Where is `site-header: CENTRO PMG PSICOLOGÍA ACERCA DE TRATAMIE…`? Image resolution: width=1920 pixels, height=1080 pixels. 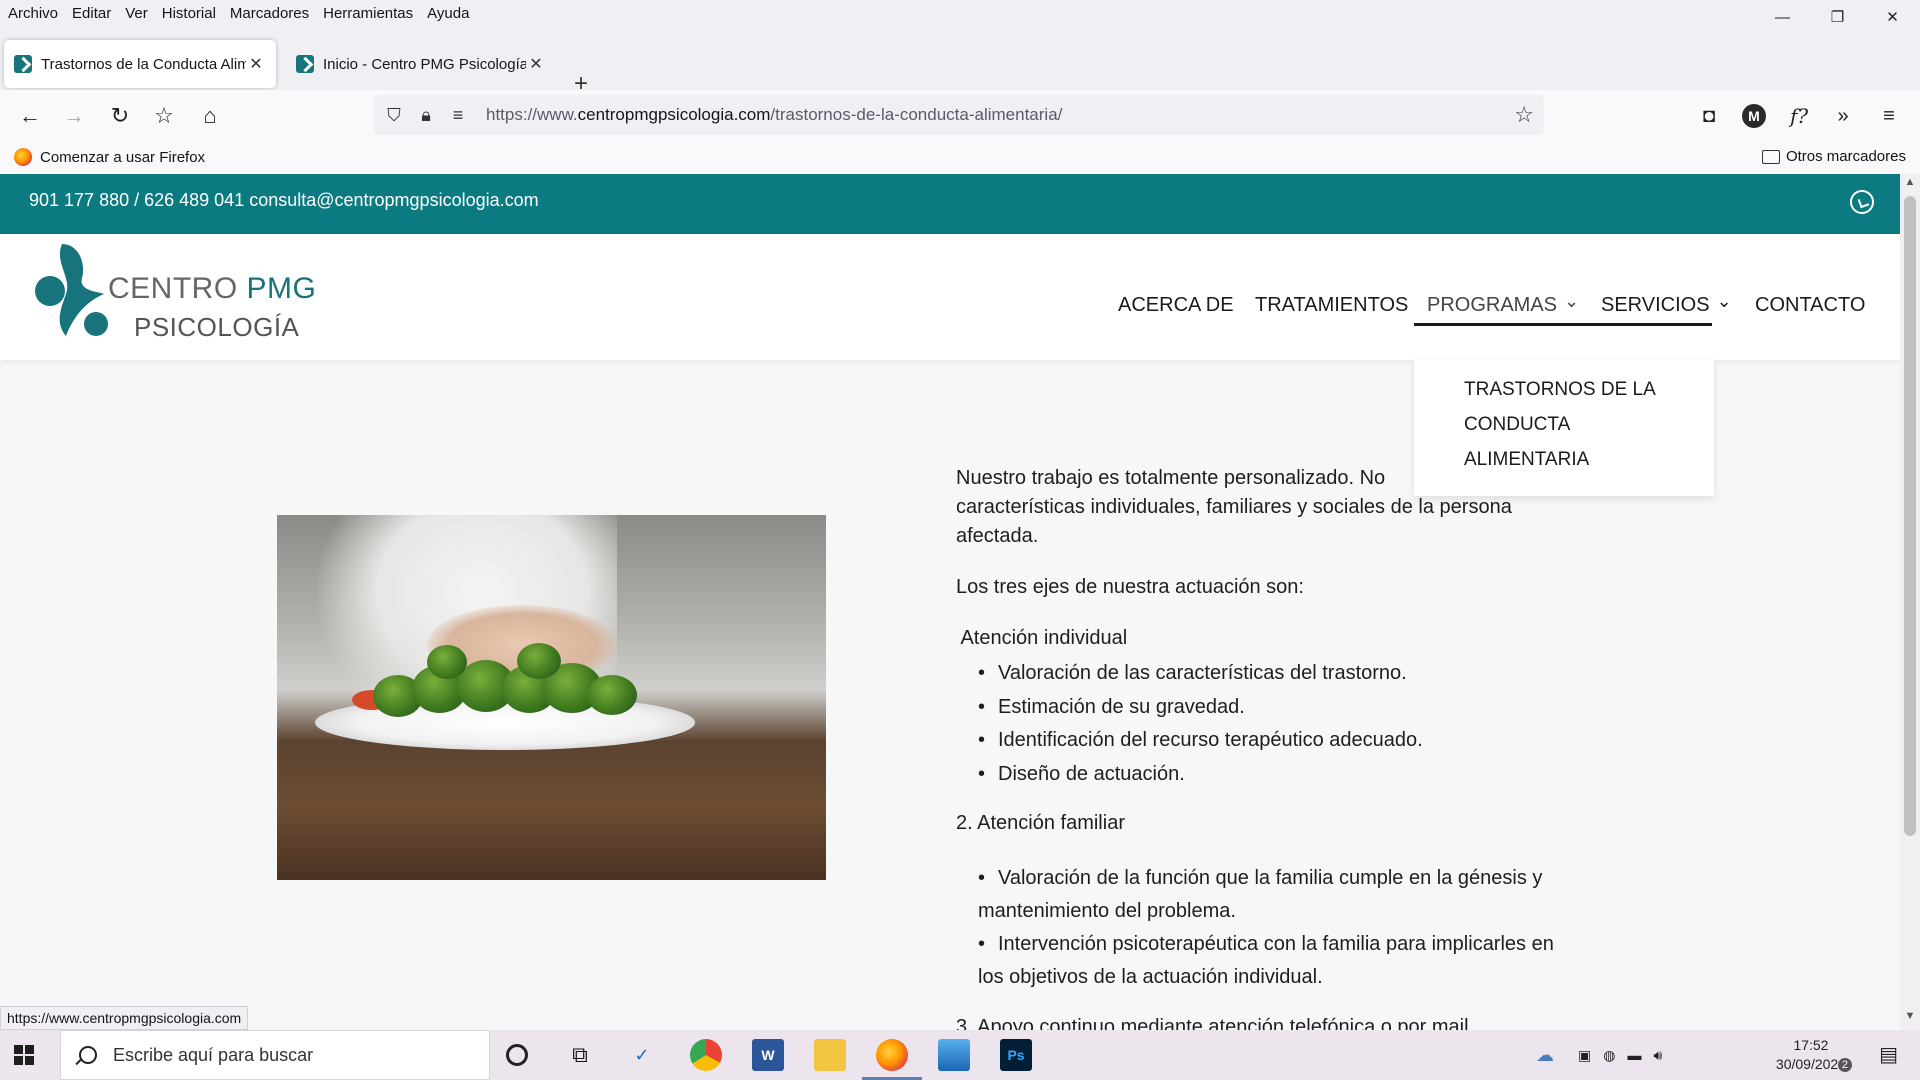 site-header: CENTRO PMG PSICOLOGÍA ACERCA DE TRATAMIE… is located at coordinates (950, 297).